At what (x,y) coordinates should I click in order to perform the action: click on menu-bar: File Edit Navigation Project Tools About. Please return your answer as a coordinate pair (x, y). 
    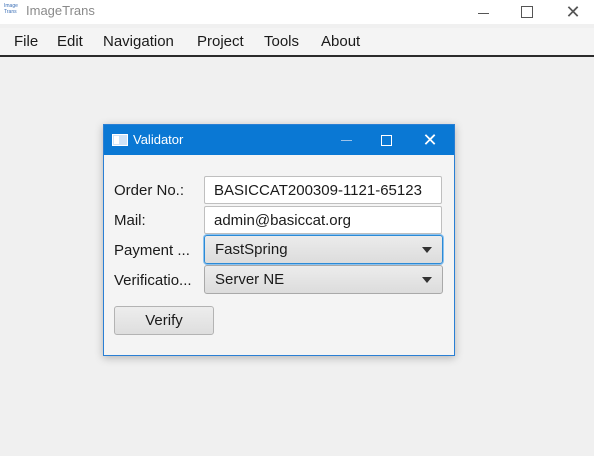
    Looking at the image, I should click on (297, 42).